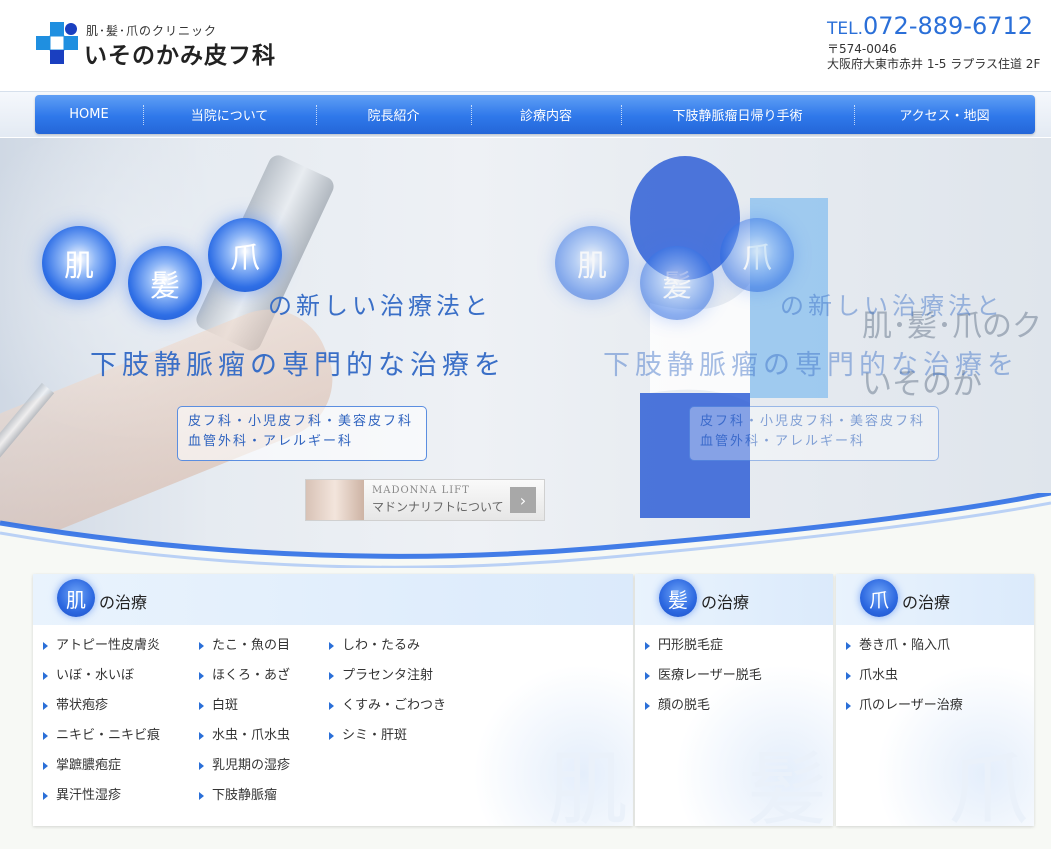 This screenshot has height=849, width=1051. I want to click on treatment-link: 異汗性湿疹, so click(101, 801).